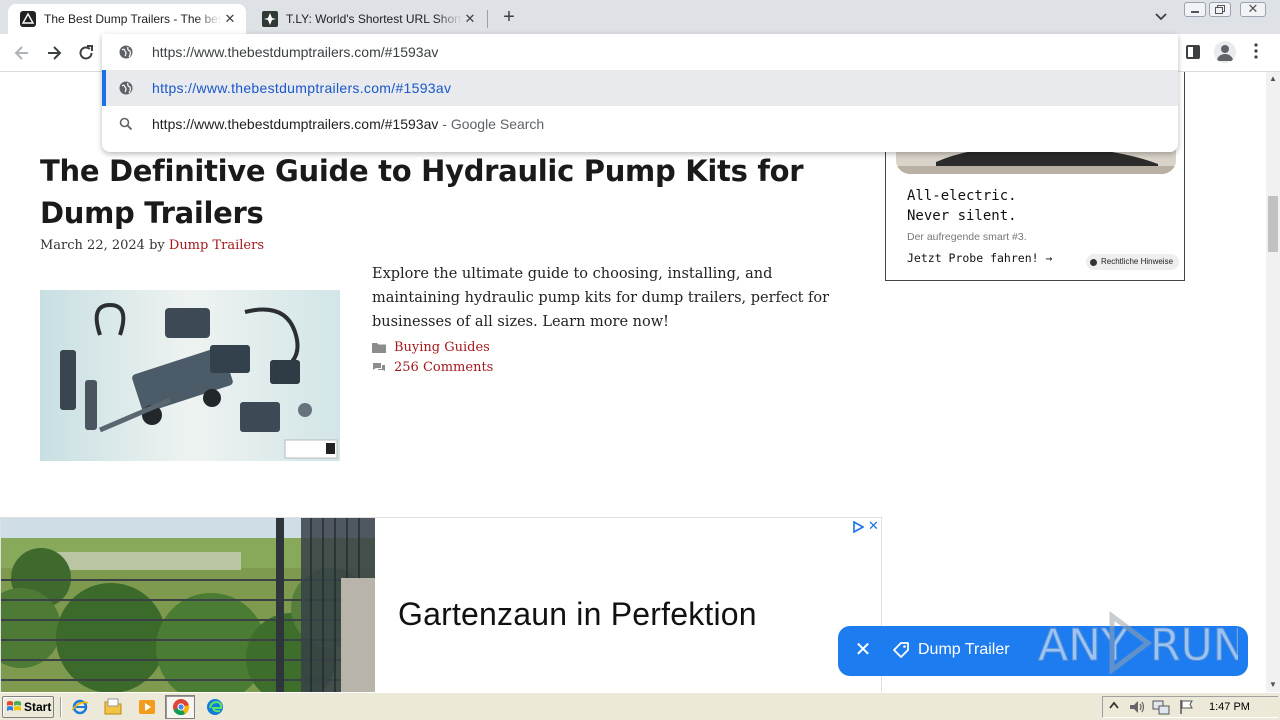 This screenshot has height=720, width=1280. Describe the element at coordinates (509, 18) in the screenshot. I see `new-tab-icon: +` at that location.